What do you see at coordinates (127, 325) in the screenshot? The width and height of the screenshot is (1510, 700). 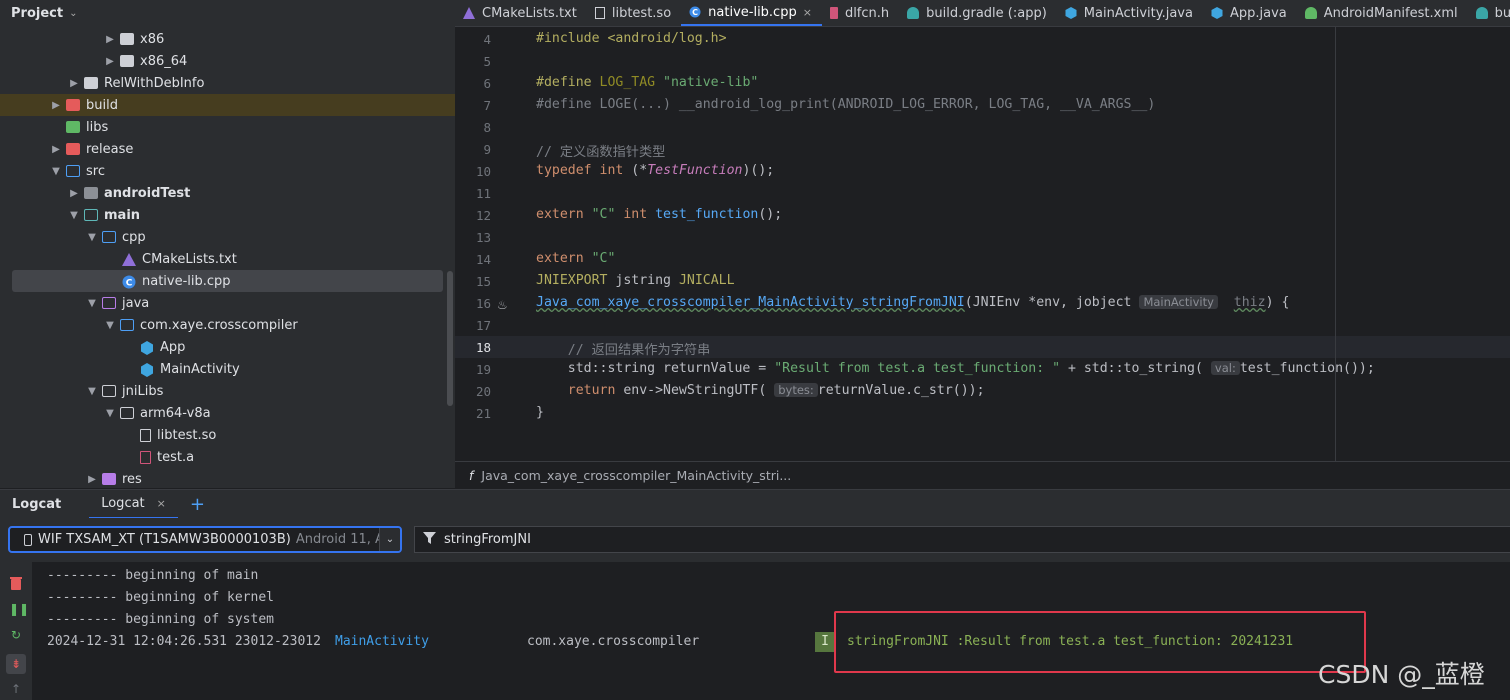 I see `package-icon` at bounding box center [127, 325].